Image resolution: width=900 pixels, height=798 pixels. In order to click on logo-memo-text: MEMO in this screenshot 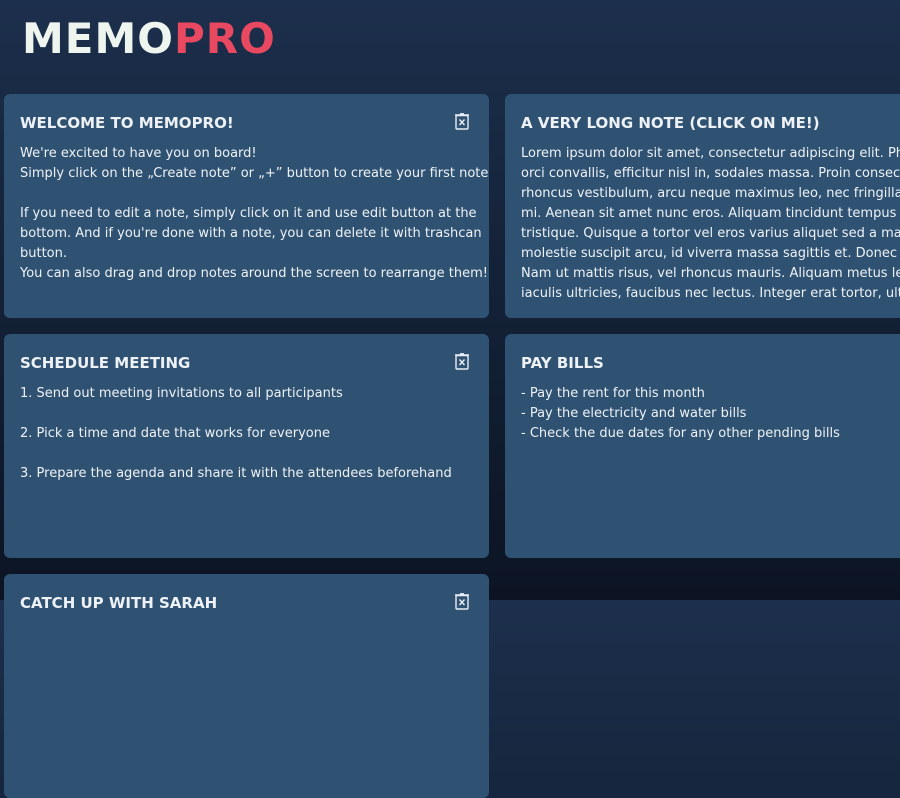, I will do `click(98, 38)`.